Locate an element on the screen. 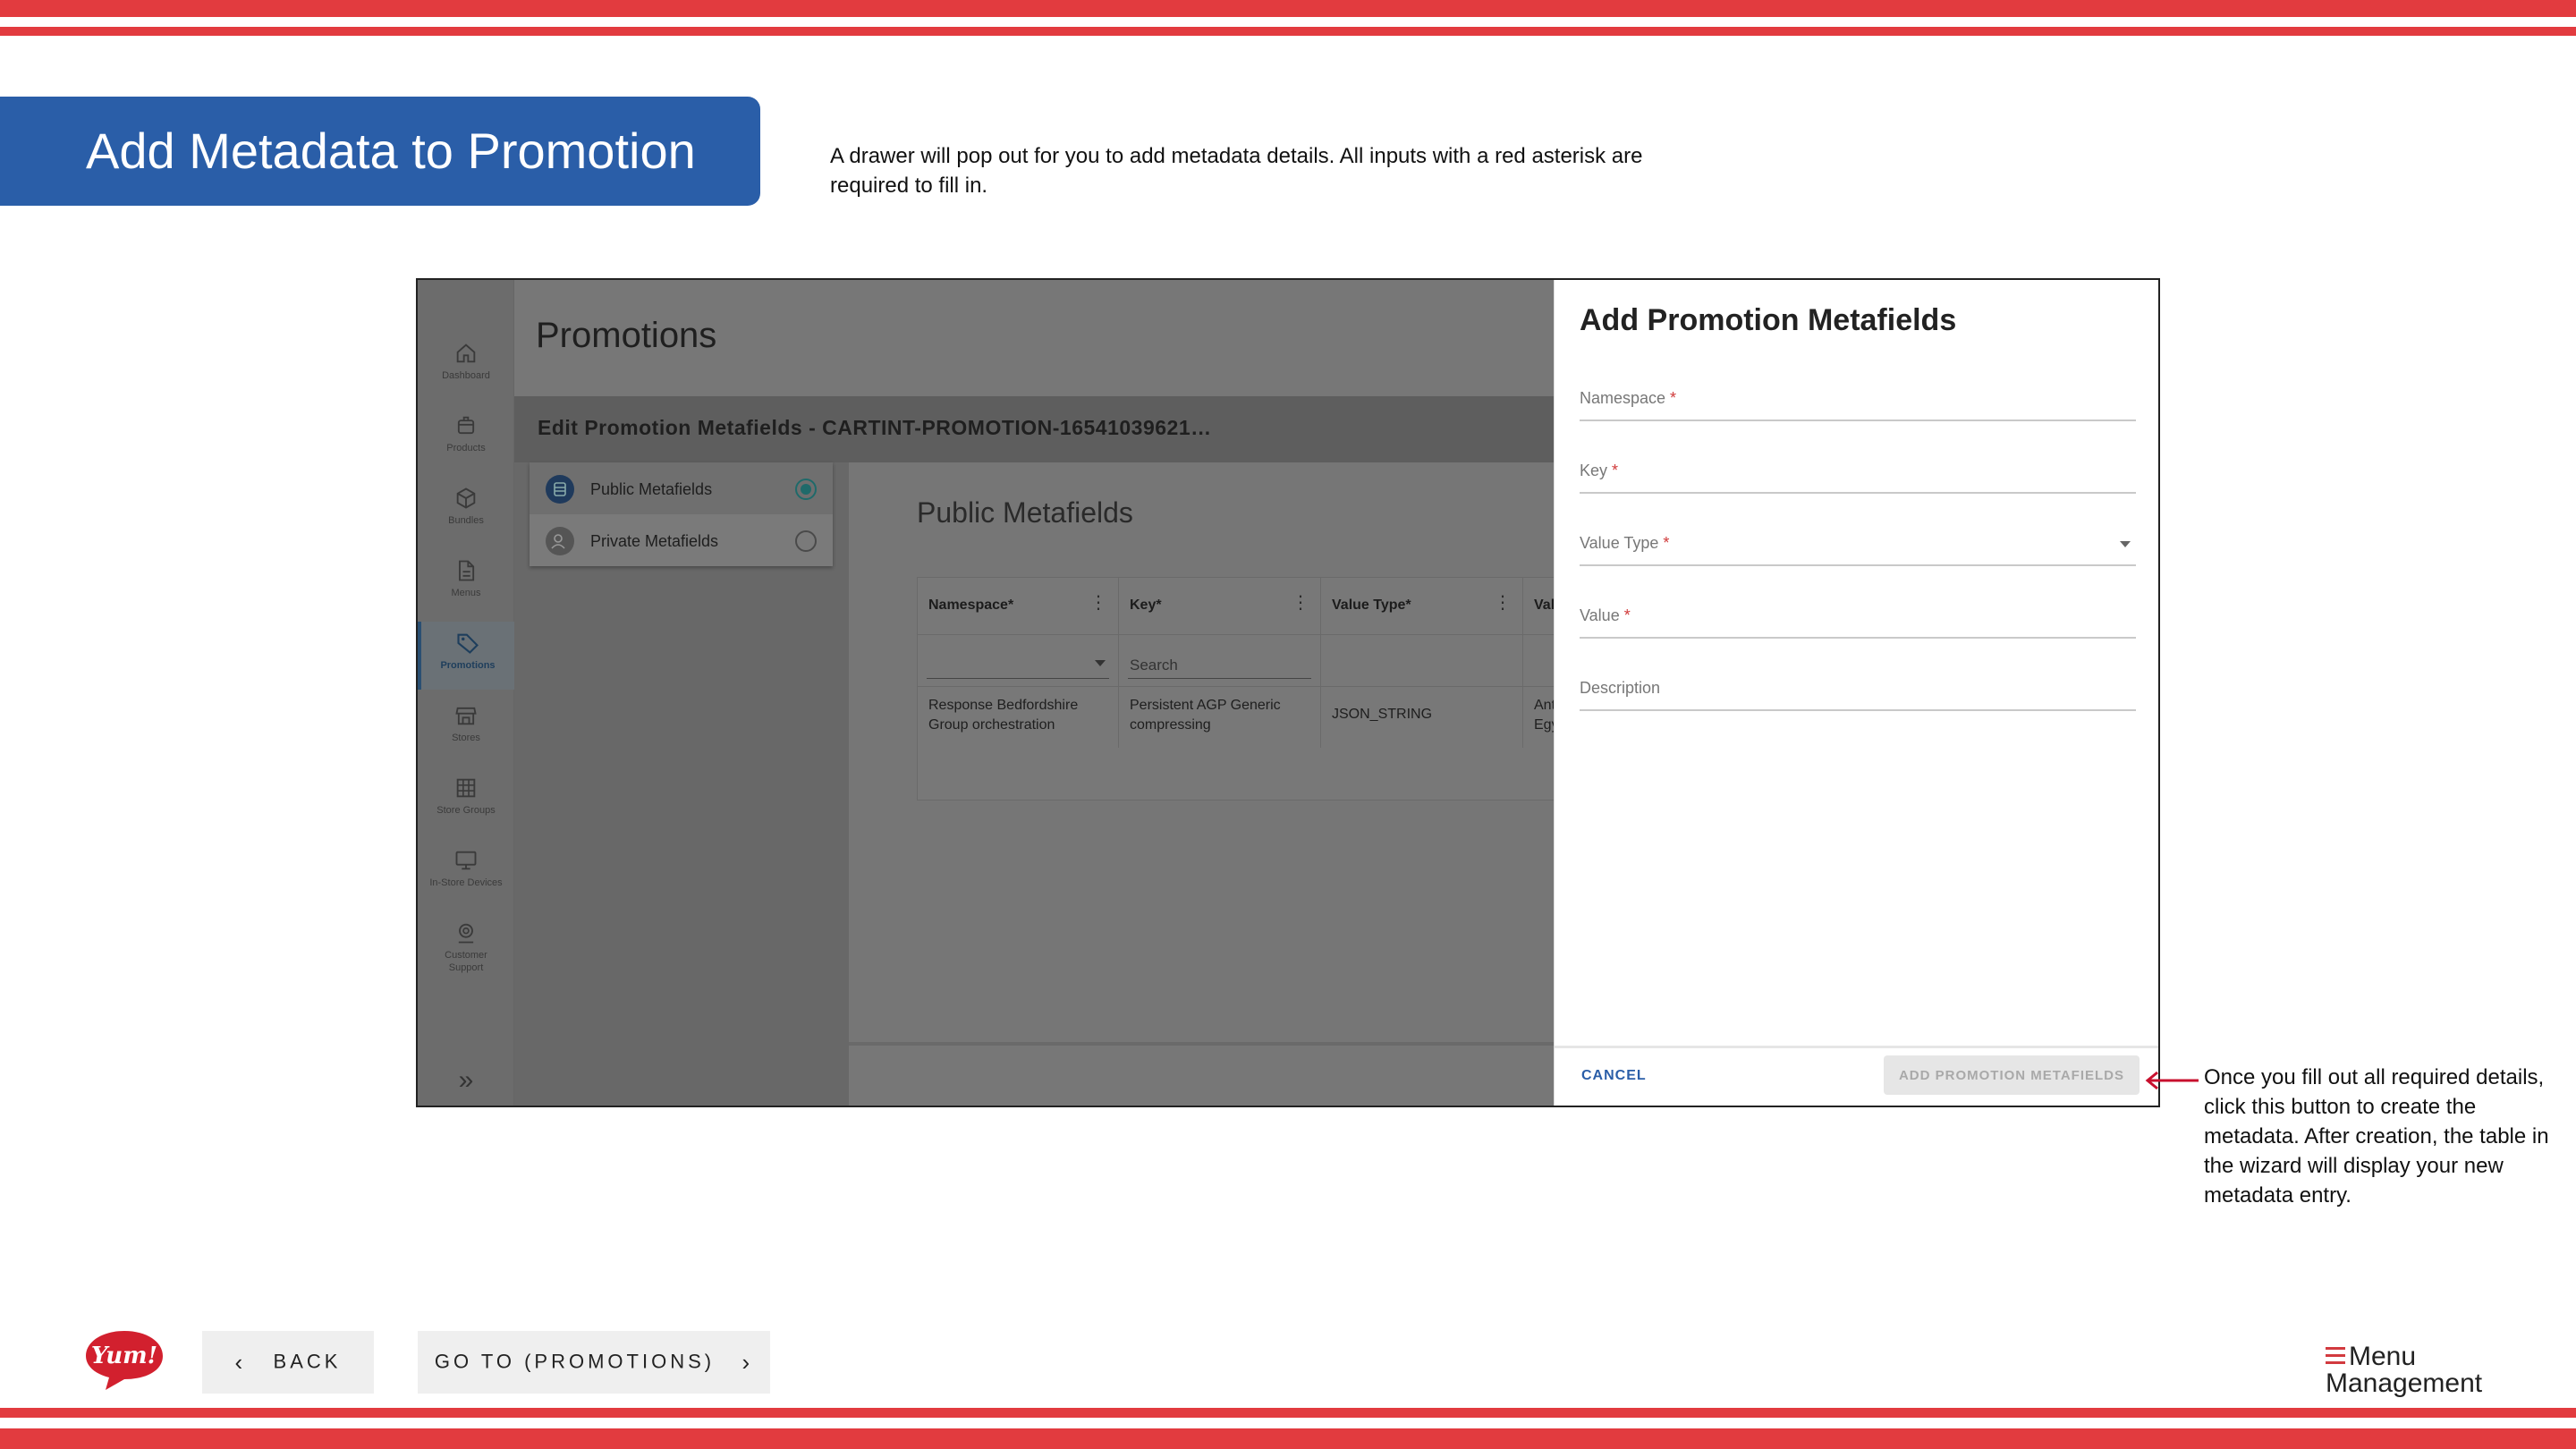 This screenshot has width=2576, height=1449. field-label: Description is located at coordinates (1620, 688).